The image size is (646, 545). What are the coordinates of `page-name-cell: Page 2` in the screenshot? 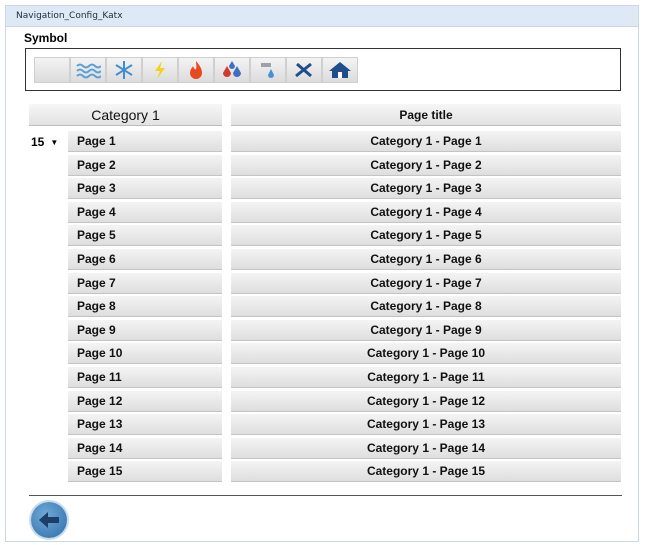 It's located at (145, 165).